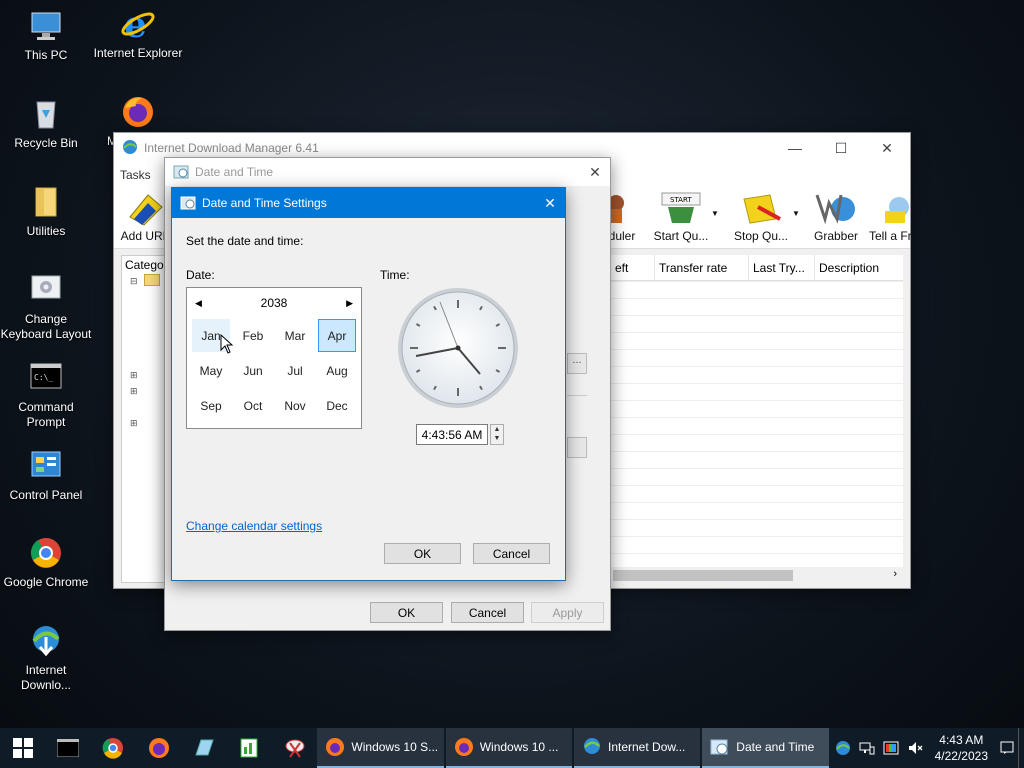 This screenshot has height=768, width=1024. What do you see at coordinates (458, 348) in the screenshot?
I see `analog-clock` at bounding box center [458, 348].